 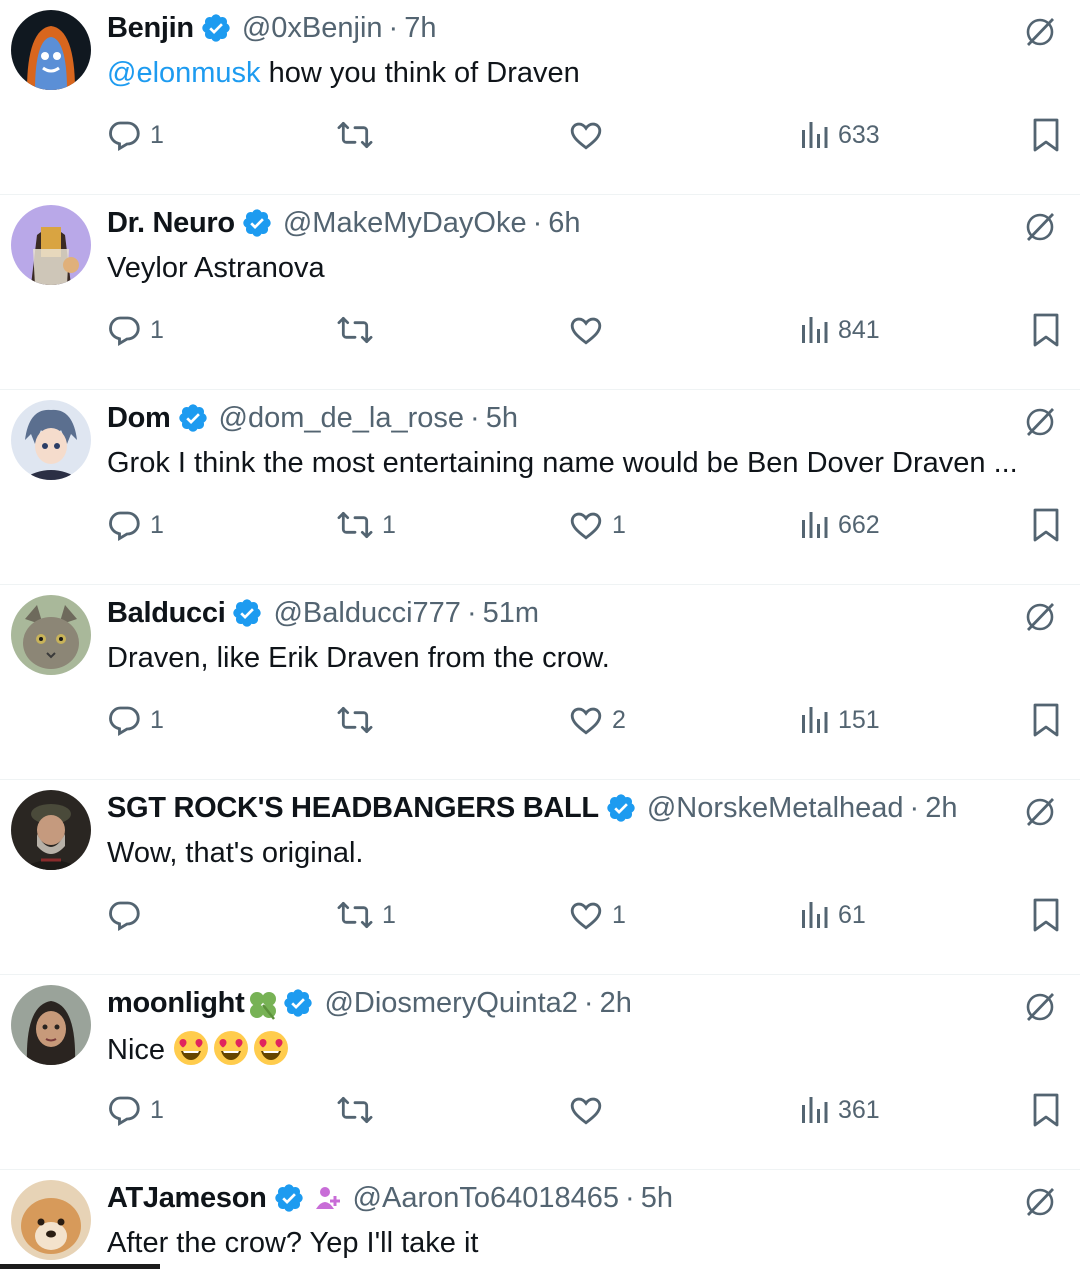 I want to click on views-button: 61, so click(x=833, y=915).